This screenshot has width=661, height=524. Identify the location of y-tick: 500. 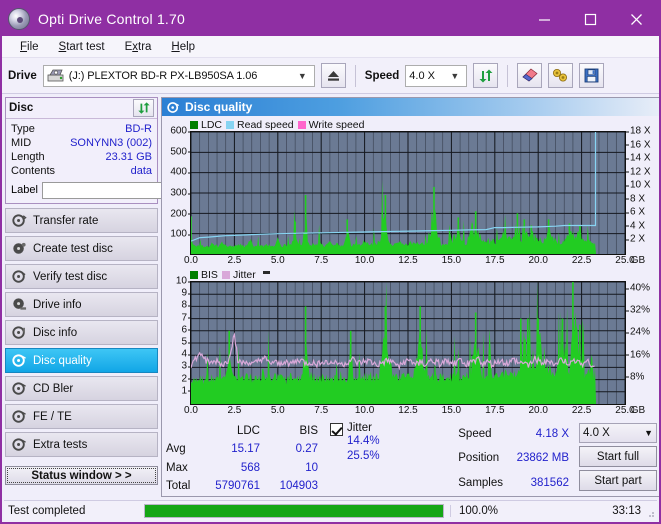
(180, 152).